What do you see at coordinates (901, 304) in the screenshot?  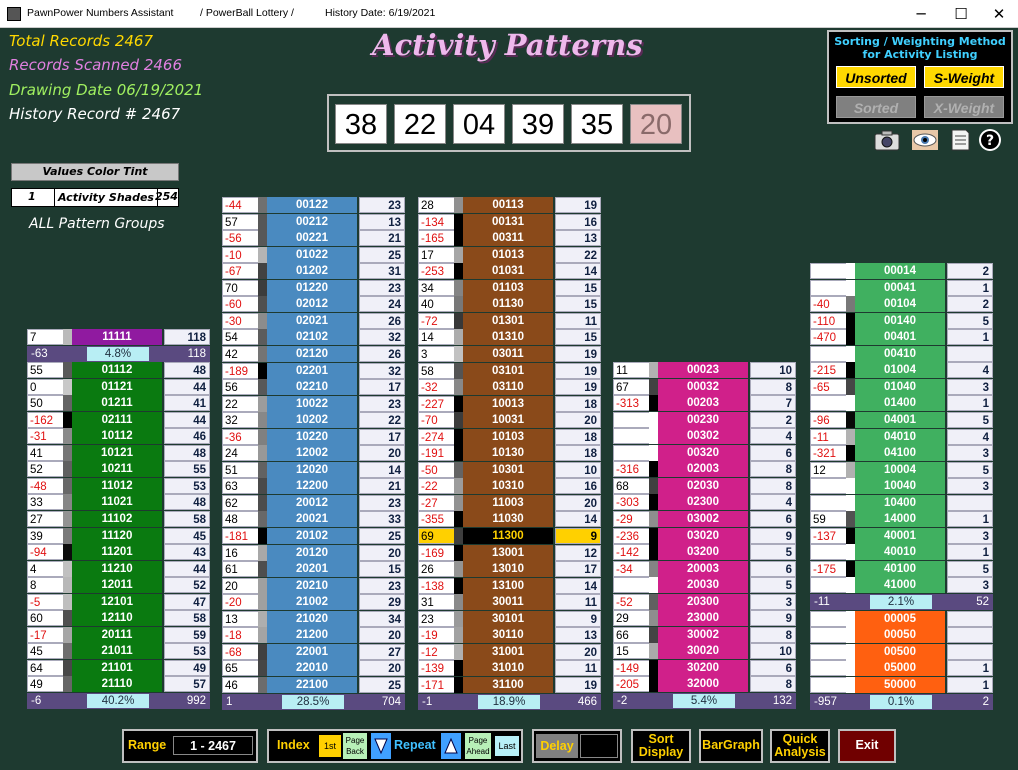 I see `pattern-row: -40 00104 2` at bounding box center [901, 304].